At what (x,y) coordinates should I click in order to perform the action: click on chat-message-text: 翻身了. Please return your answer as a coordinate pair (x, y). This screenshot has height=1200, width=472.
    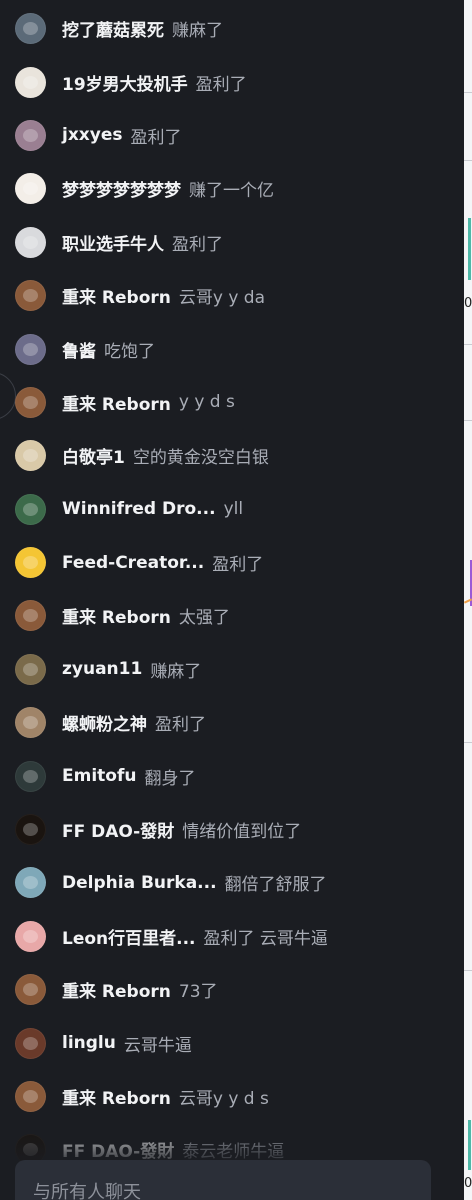
    Looking at the image, I should click on (170, 778).